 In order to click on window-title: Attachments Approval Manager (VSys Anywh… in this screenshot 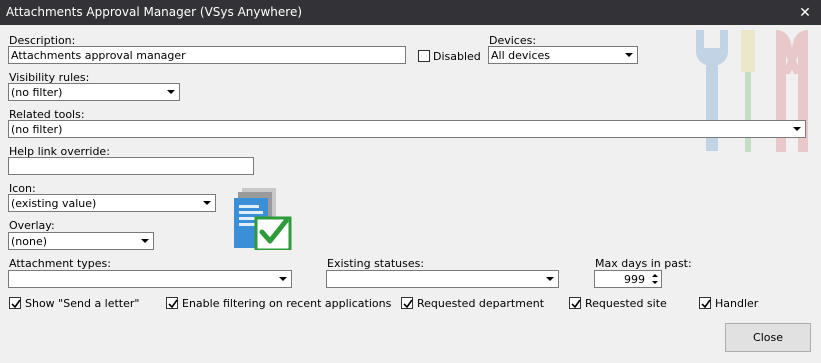, I will do `click(154, 12)`.